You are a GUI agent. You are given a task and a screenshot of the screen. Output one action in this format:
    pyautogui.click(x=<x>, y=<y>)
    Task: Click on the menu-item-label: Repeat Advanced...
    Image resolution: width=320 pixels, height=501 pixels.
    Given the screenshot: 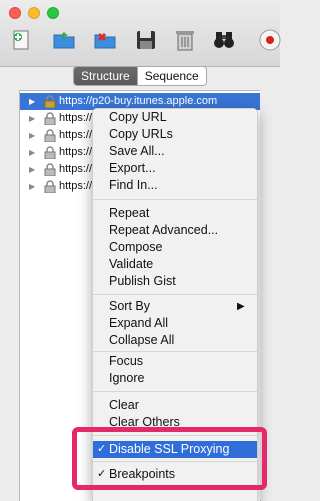 What is the action you would take?
    pyautogui.click(x=164, y=230)
    